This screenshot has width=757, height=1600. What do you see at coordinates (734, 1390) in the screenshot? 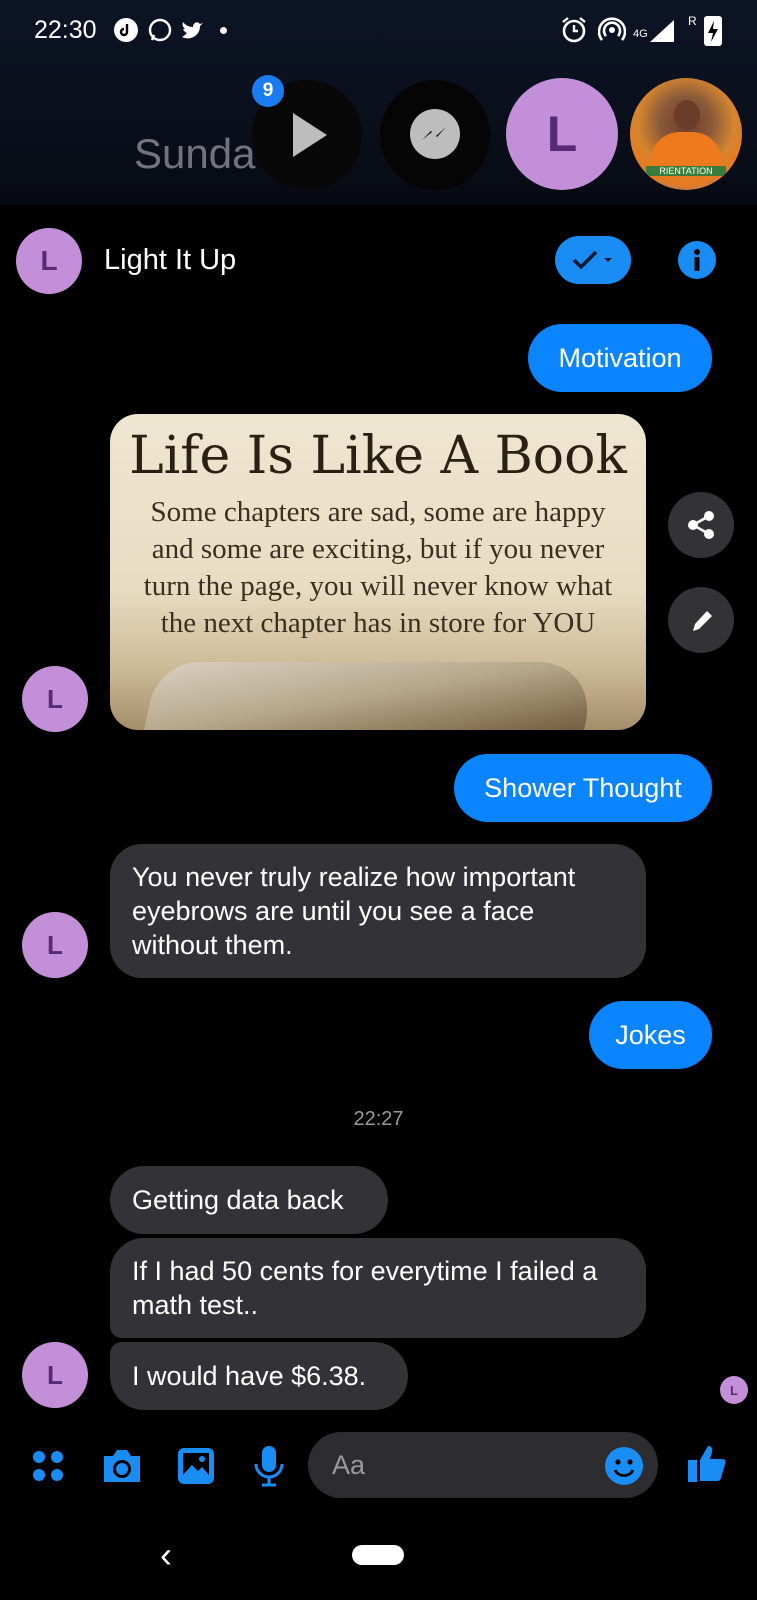
I see `seen-indicator-avatar: L` at bounding box center [734, 1390].